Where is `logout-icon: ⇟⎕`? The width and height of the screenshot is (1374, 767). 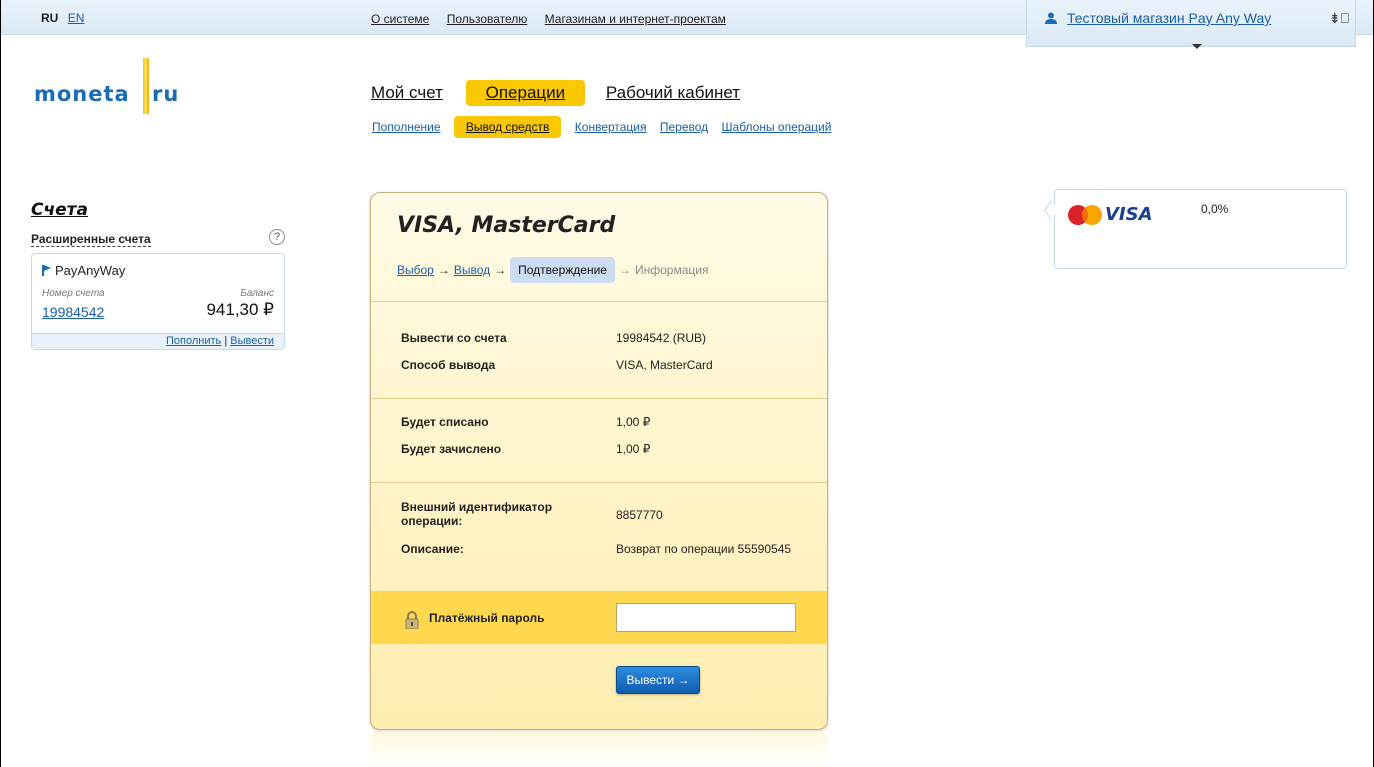
logout-icon: ⇟⎕ is located at coordinates (1339, 18).